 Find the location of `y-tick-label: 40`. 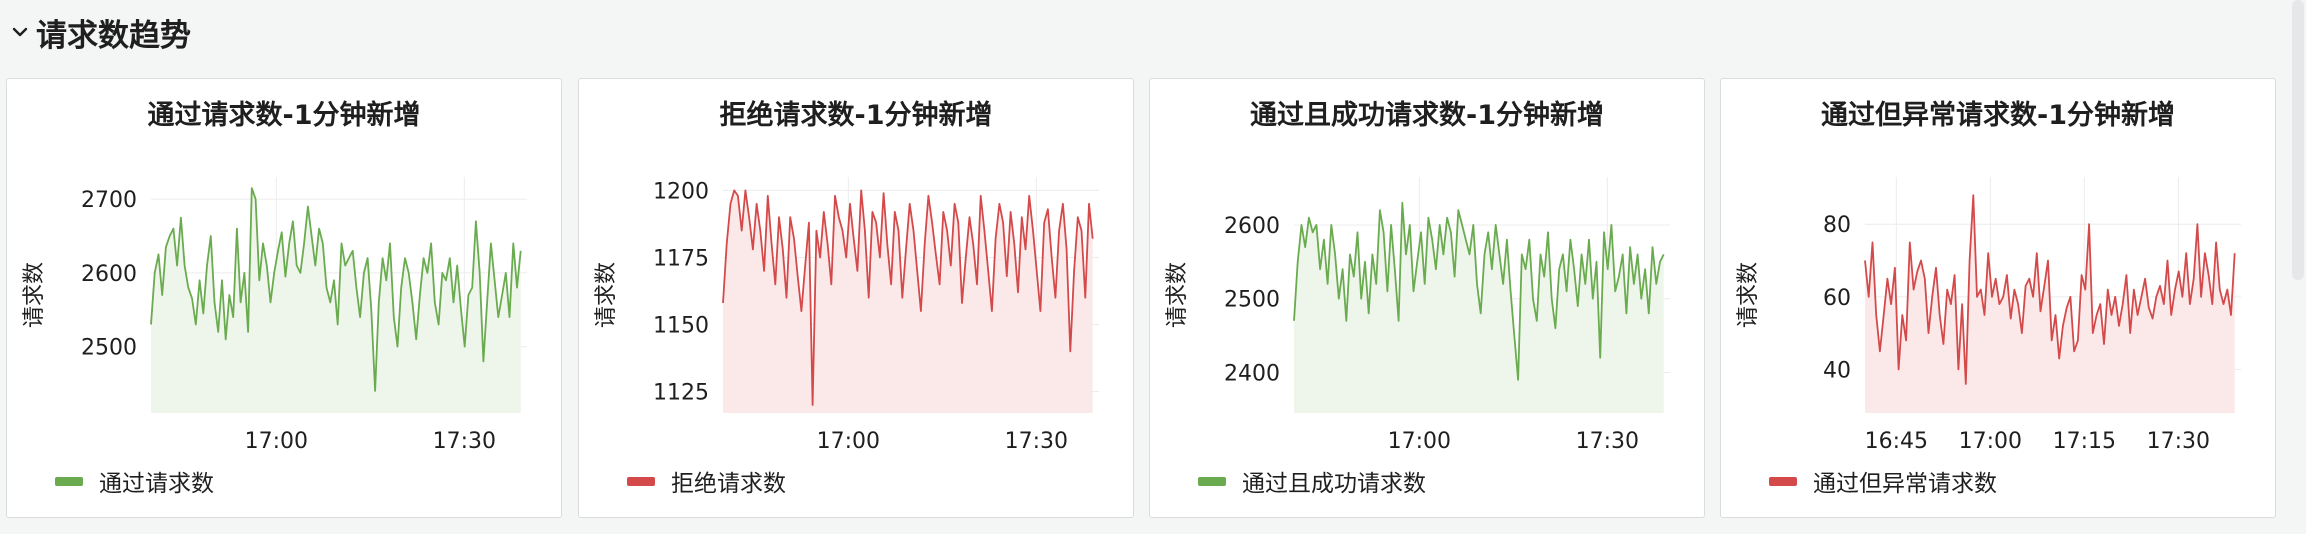

y-tick-label: 40 is located at coordinates (1837, 370).